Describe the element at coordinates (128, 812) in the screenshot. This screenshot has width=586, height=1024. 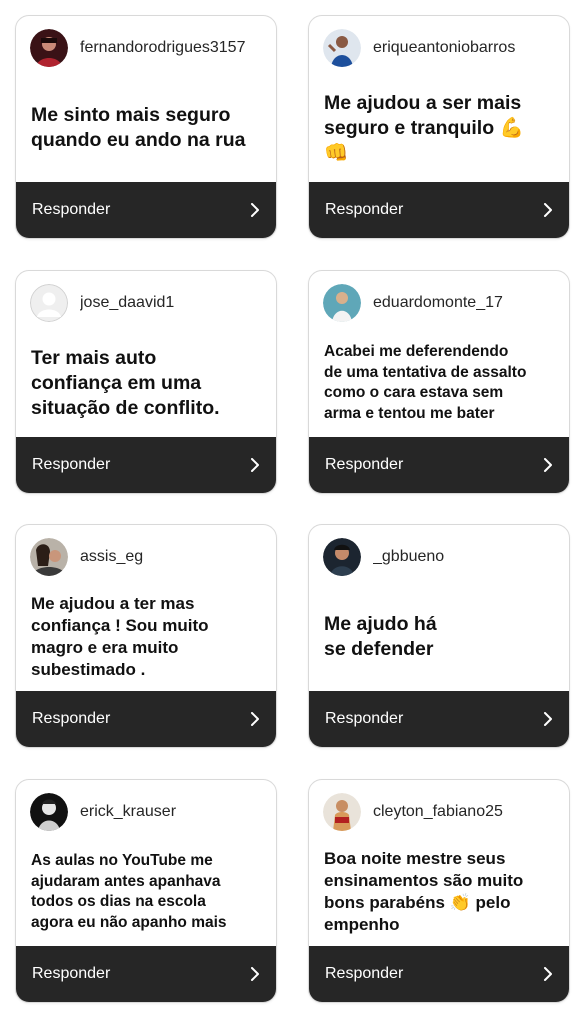
I see `username: erick_krauser` at that location.